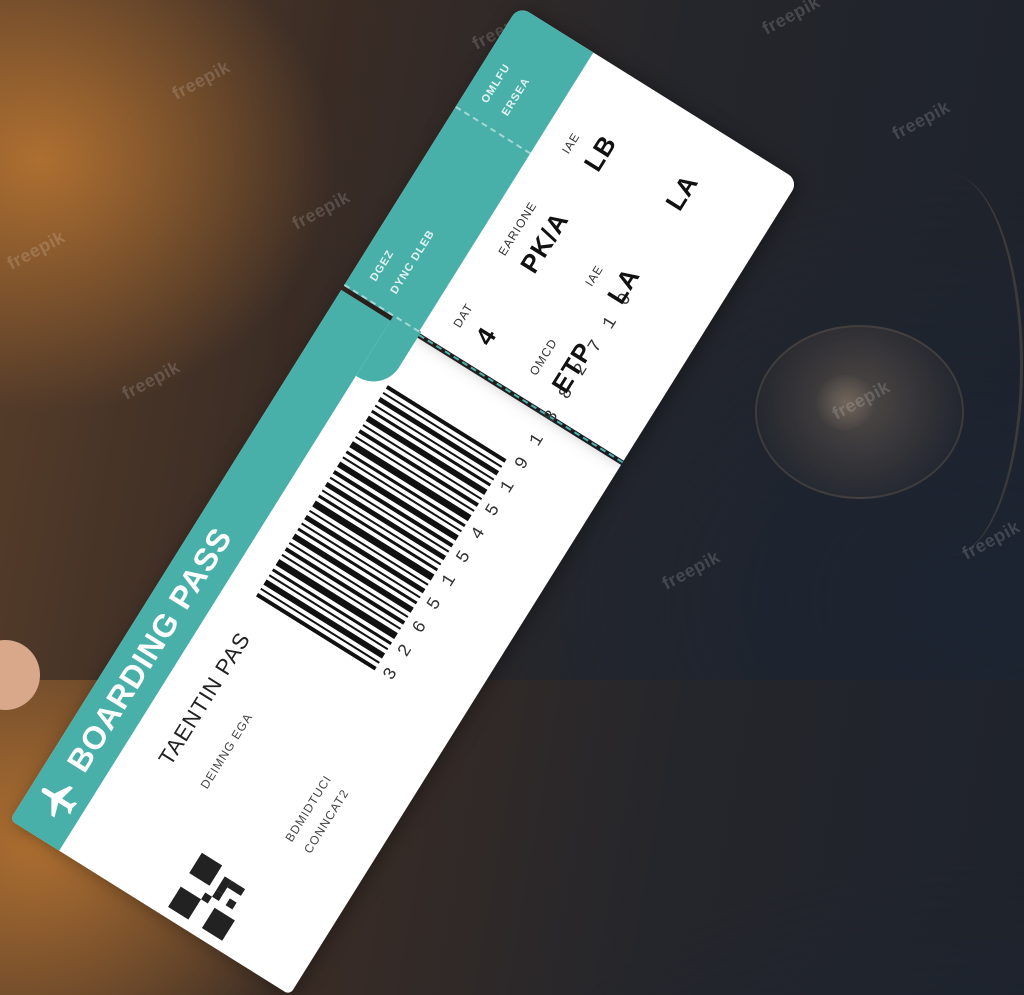 This screenshot has height=995, width=1024. What do you see at coordinates (951, 365) in the screenshot?
I see `background-light-arc` at bounding box center [951, 365].